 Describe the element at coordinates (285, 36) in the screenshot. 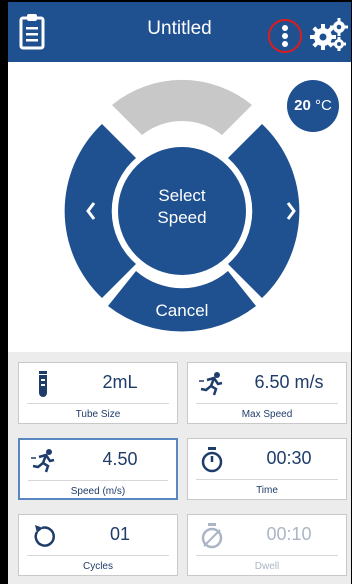

I see `more-options-button` at that location.